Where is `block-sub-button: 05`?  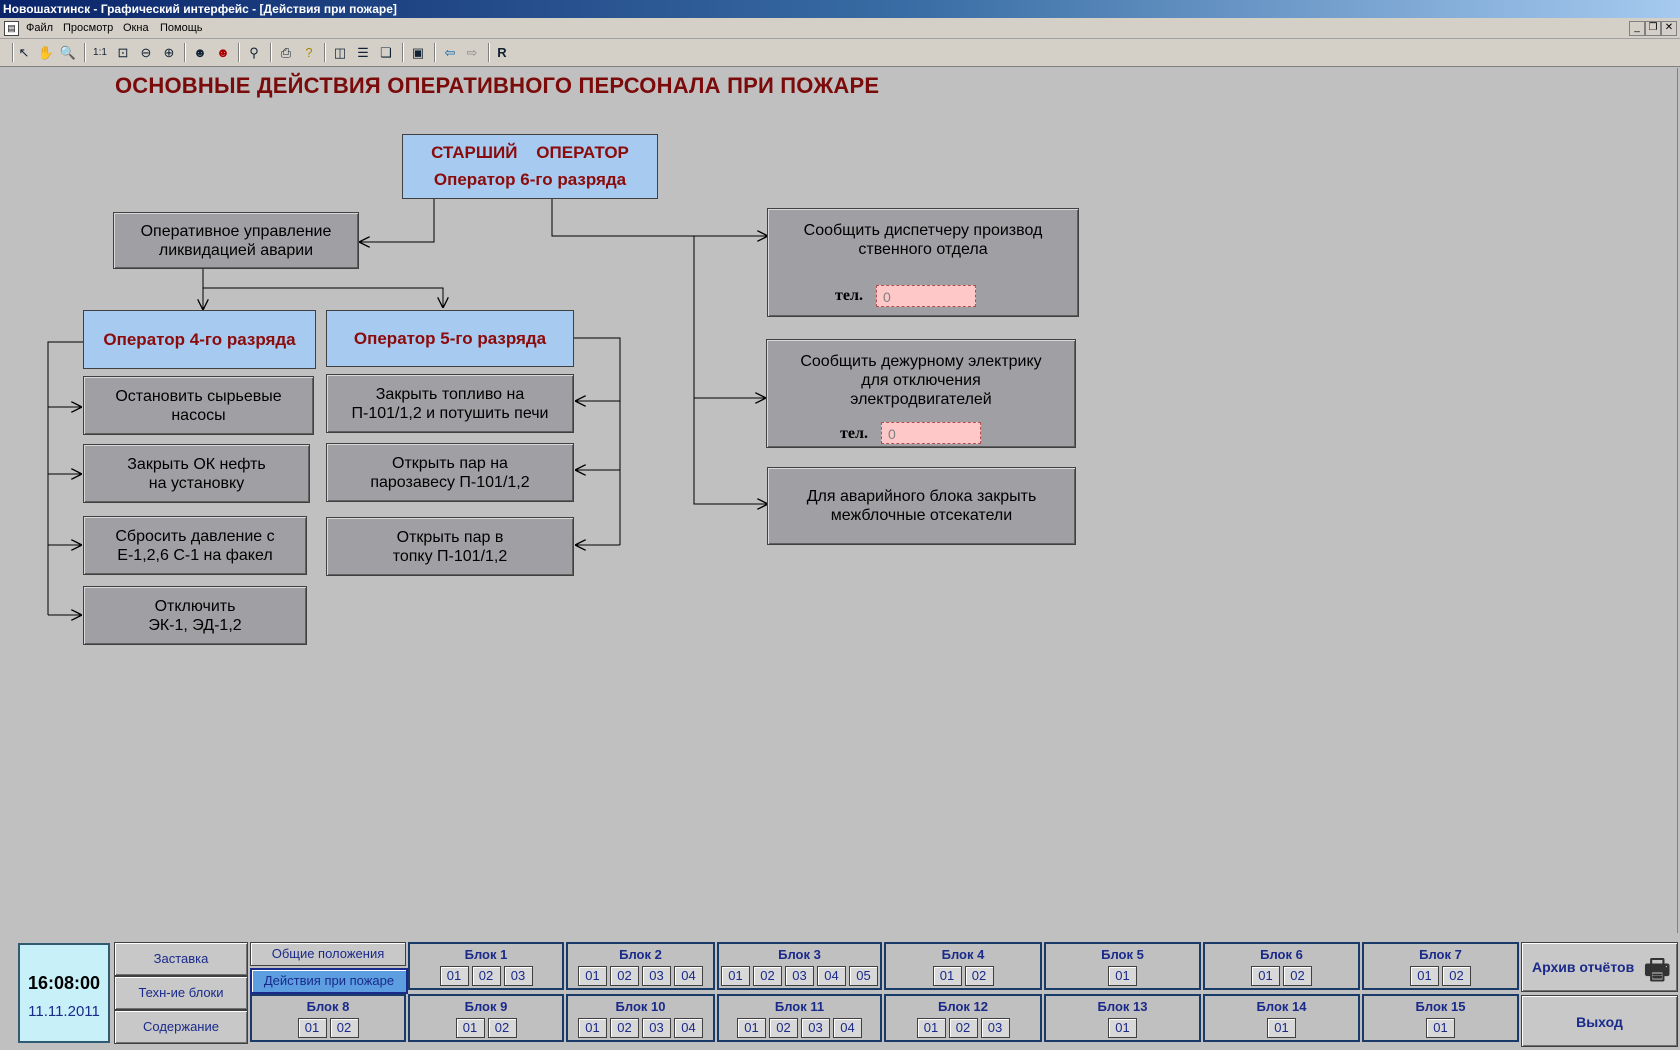
block-sub-button: 05 is located at coordinates (863, 976).